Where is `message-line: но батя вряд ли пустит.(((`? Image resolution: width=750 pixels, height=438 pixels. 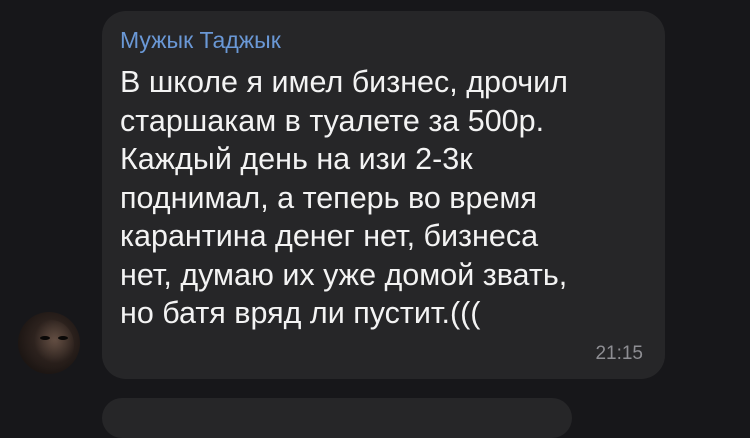 message-line: но батя вряд ли пустит.((( is located at coordinates (300, 313).